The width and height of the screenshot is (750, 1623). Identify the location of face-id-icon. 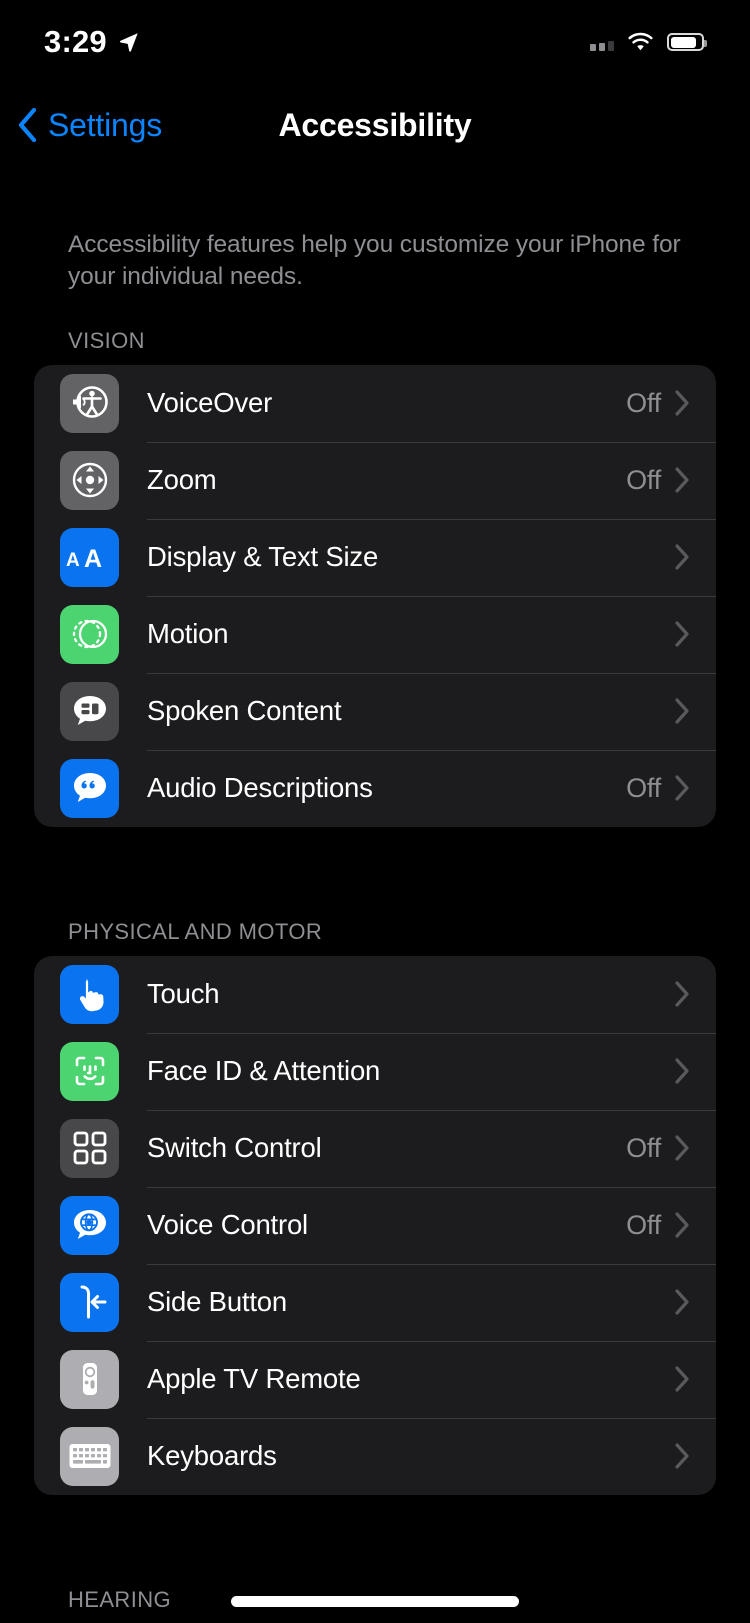
(89, 1071).